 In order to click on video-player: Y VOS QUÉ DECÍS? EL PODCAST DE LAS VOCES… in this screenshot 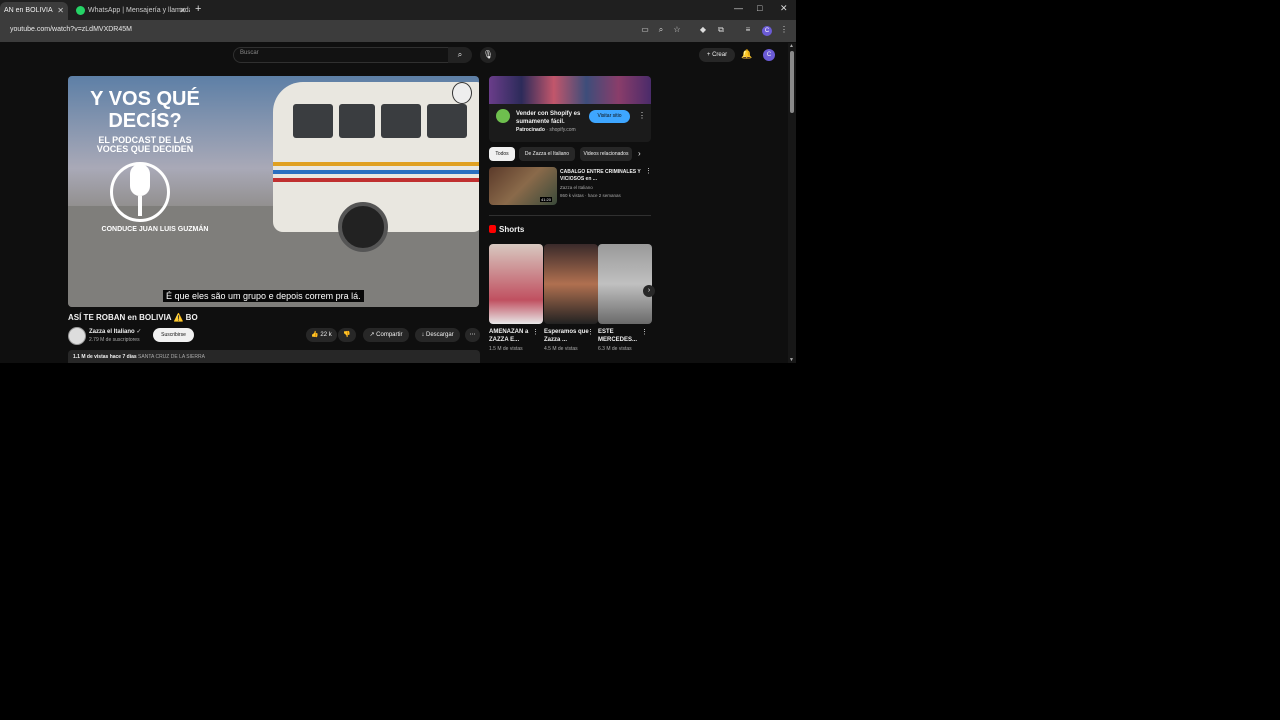, I will do `click(273, 191)`.